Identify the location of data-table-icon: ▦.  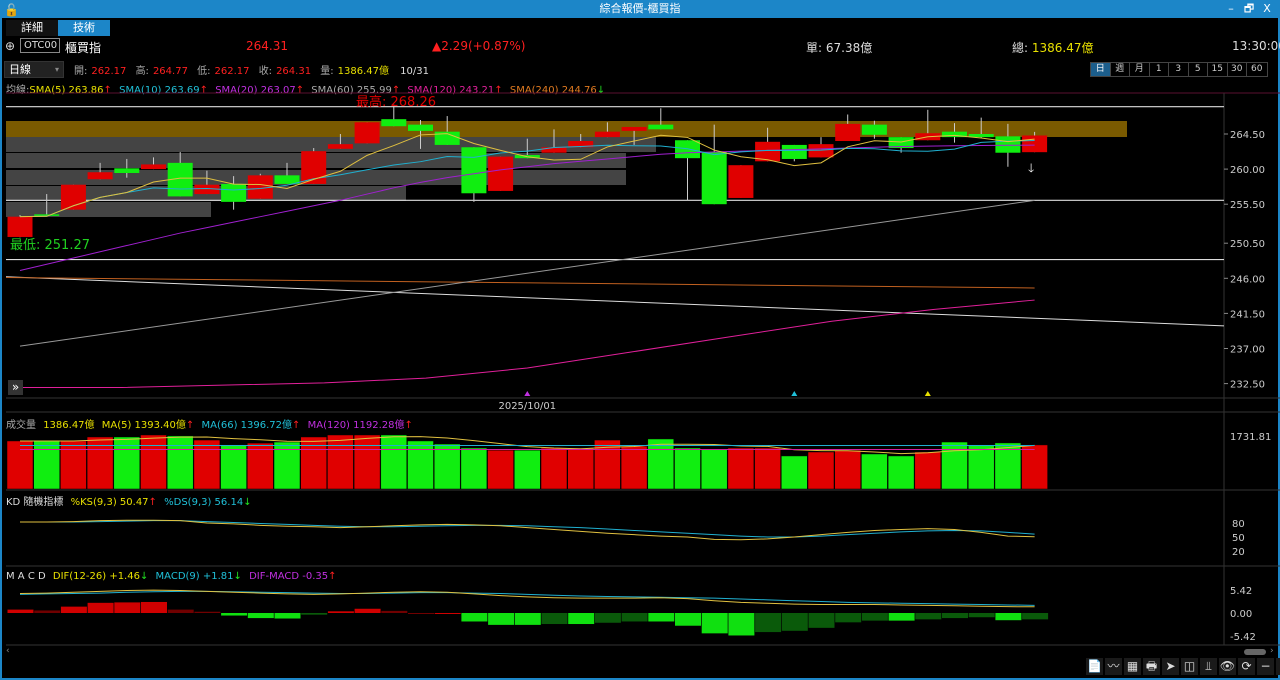
(1132, 666).